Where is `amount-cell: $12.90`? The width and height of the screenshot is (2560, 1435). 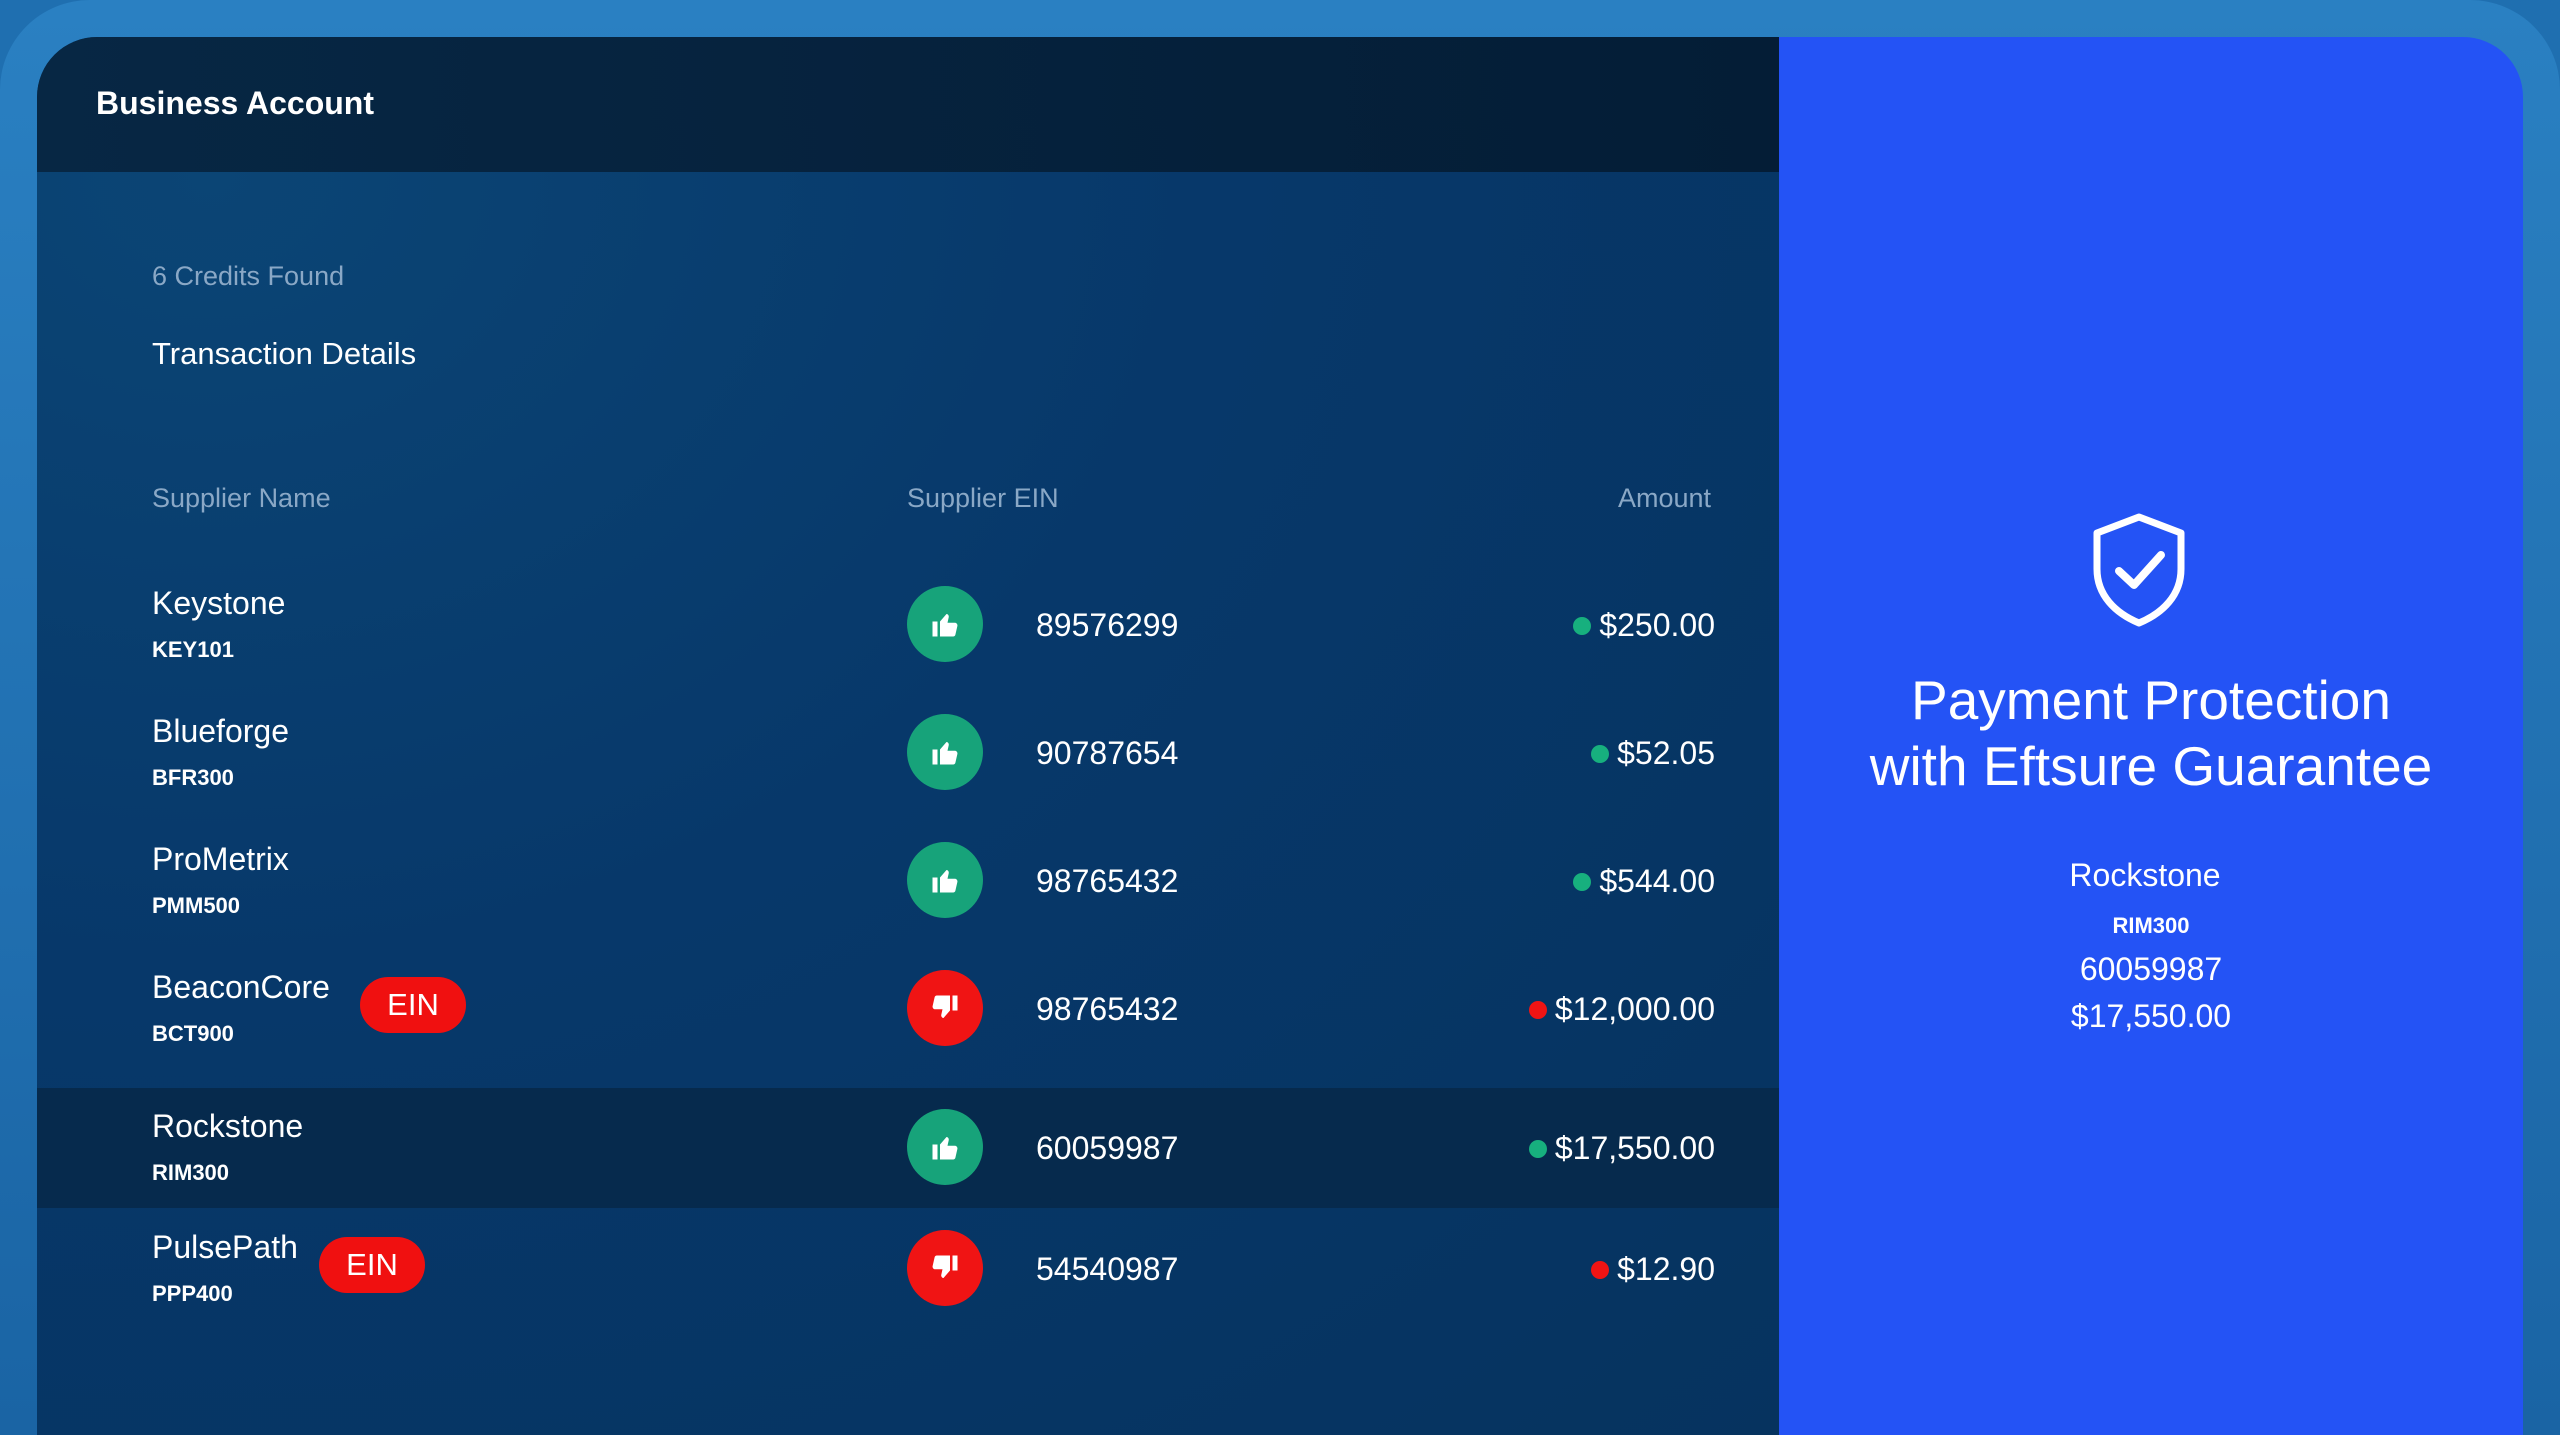 amount-cell: $12.90 is located at coordinates (1653, 1269).